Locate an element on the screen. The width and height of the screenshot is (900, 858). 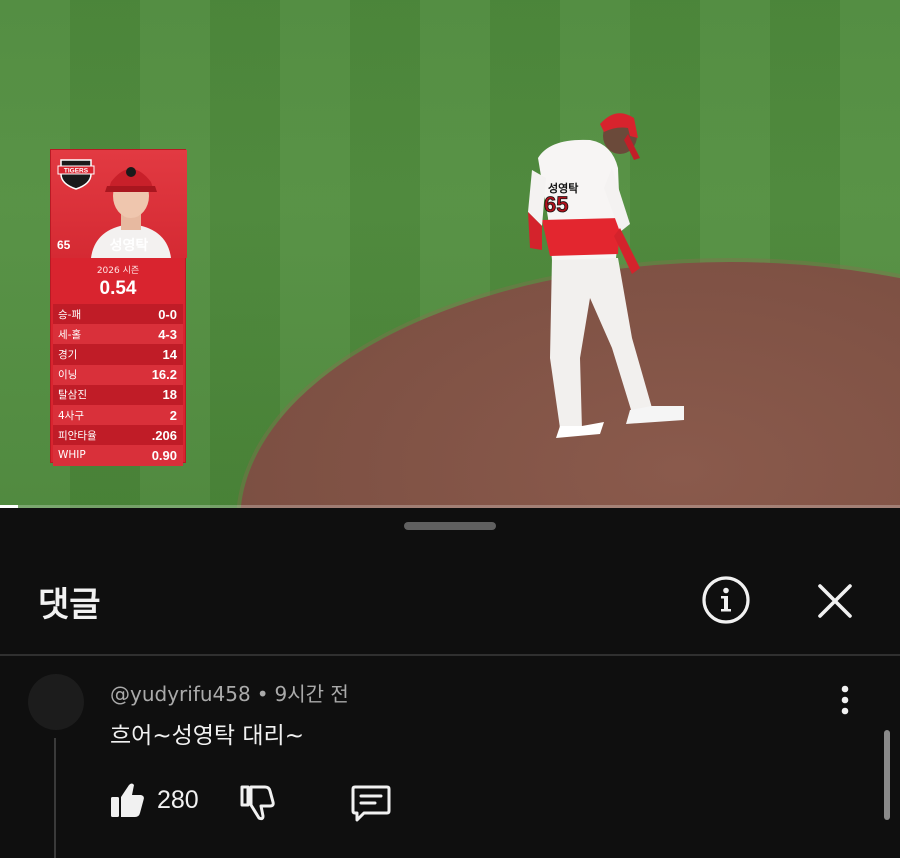
comment-text: 흐어~성영탁 대리~ is located at coordinates (207, 736).